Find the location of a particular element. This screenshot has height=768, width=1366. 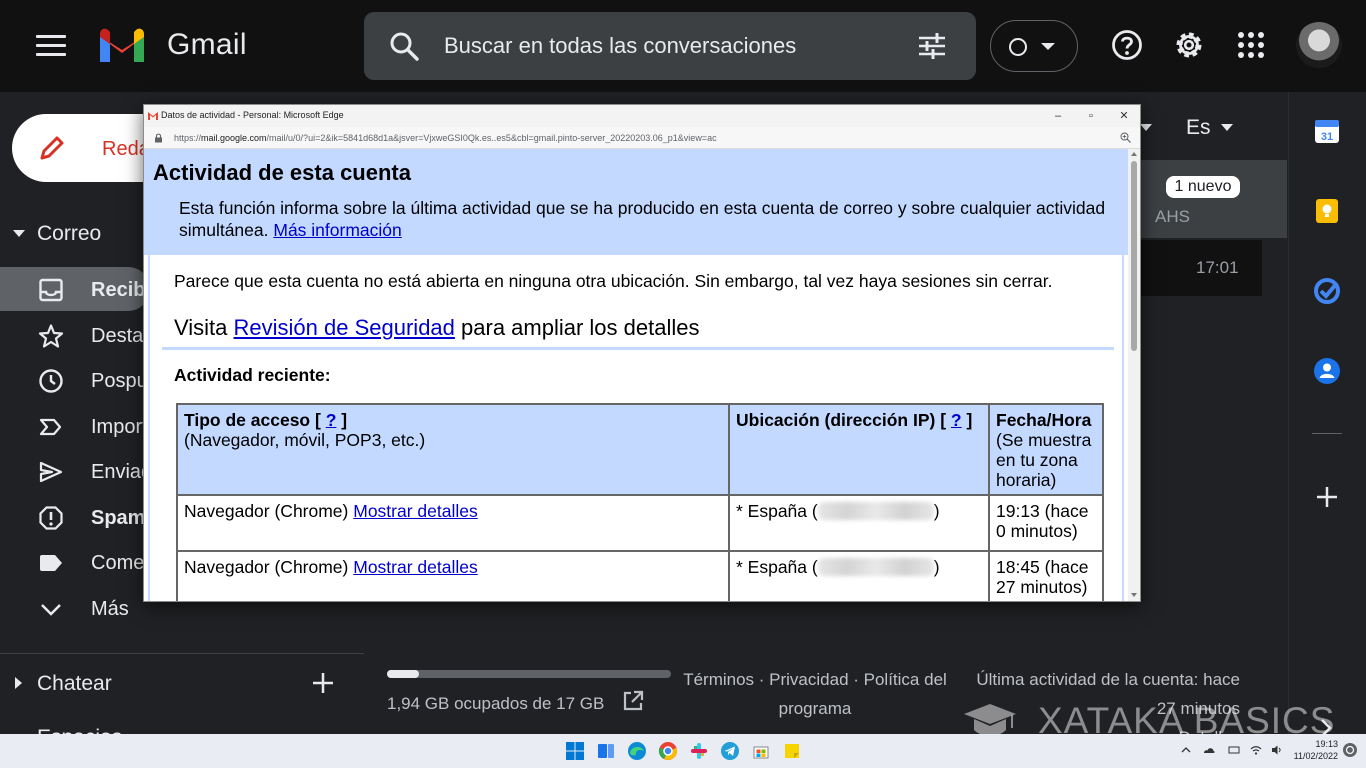

section-divider is located at coordinates (638, 348).